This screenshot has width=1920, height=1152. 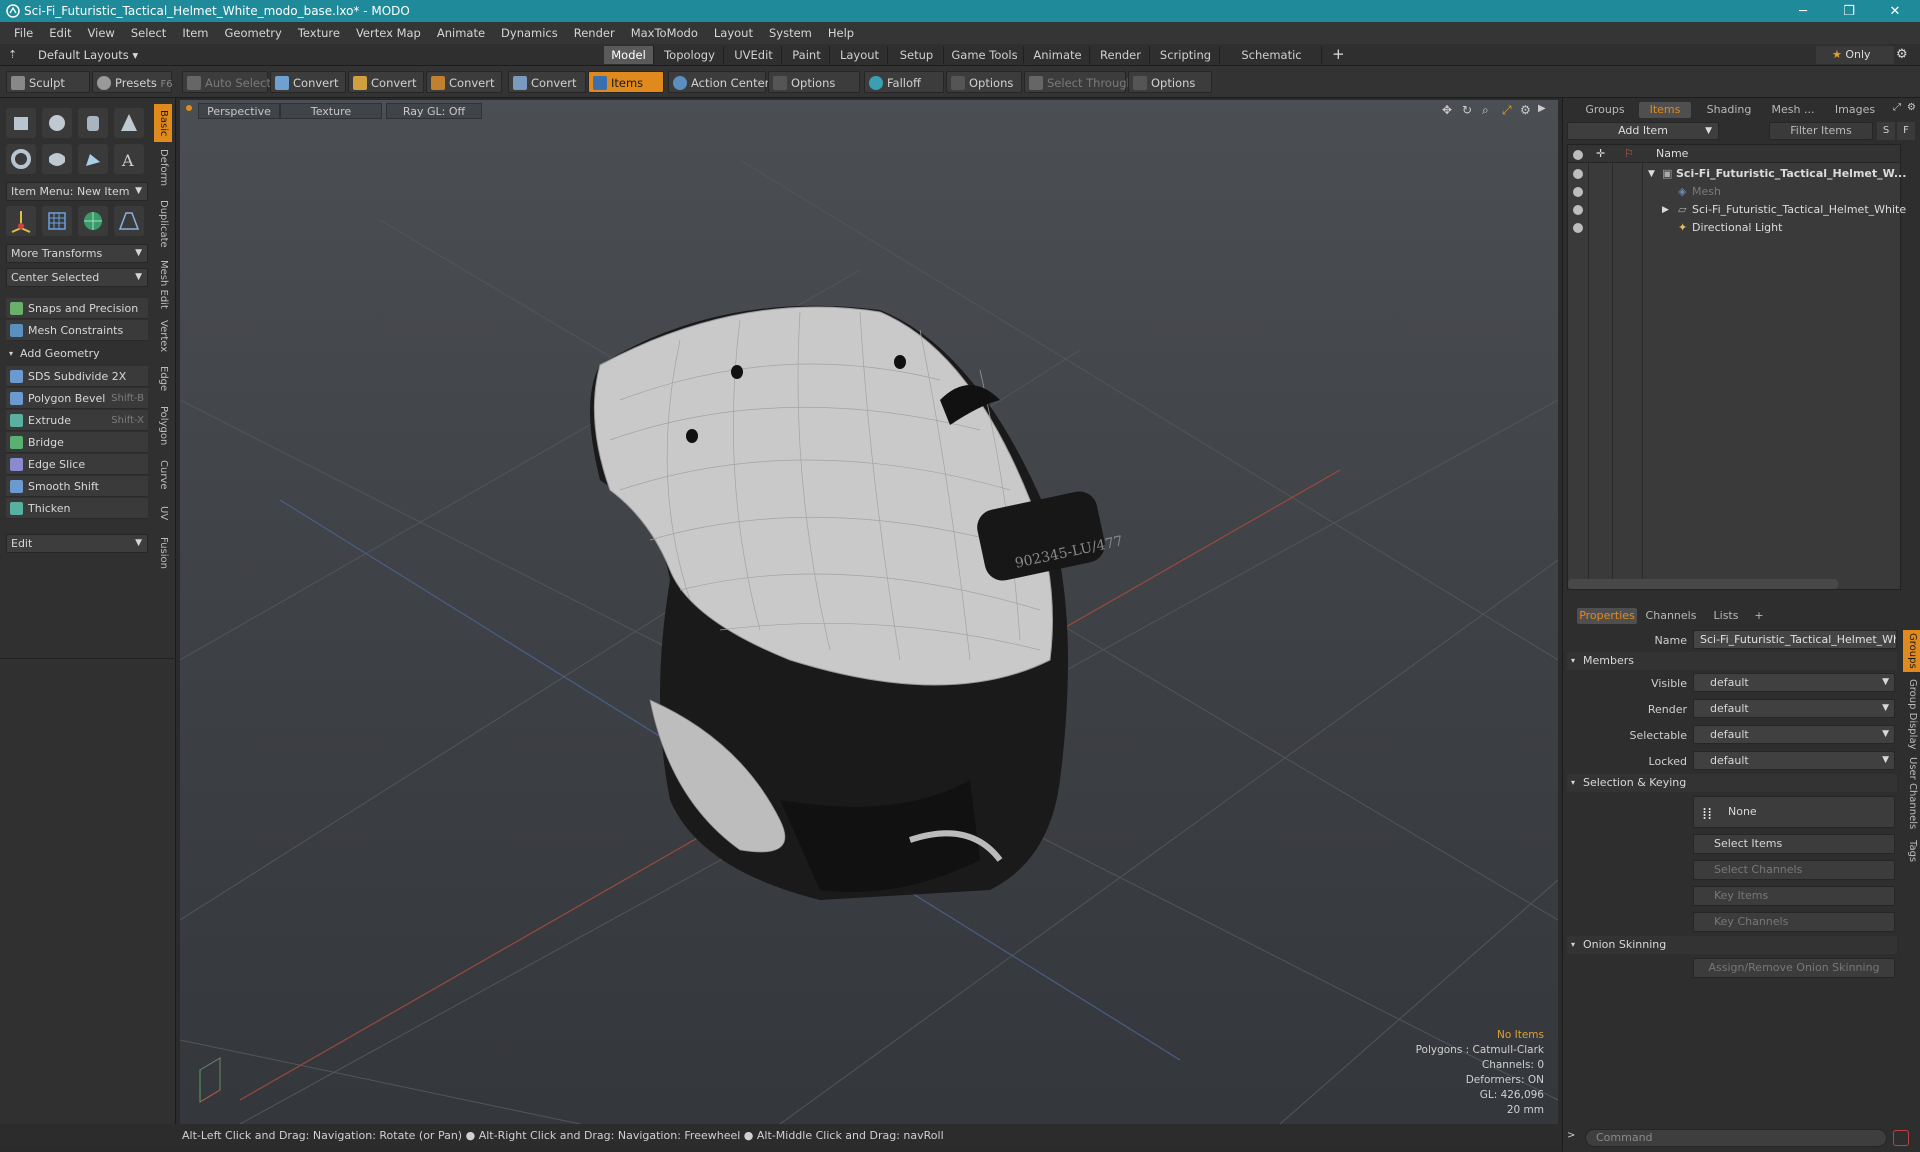 What do you see at coordinates (253, 33) in the screenshot?
I see `menu-geometry: Geometry` at bounding box center [253, 33].